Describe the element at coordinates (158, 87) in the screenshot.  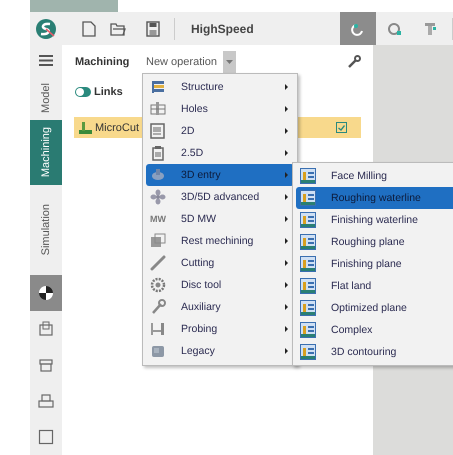
I see `layers-icon` at that location.